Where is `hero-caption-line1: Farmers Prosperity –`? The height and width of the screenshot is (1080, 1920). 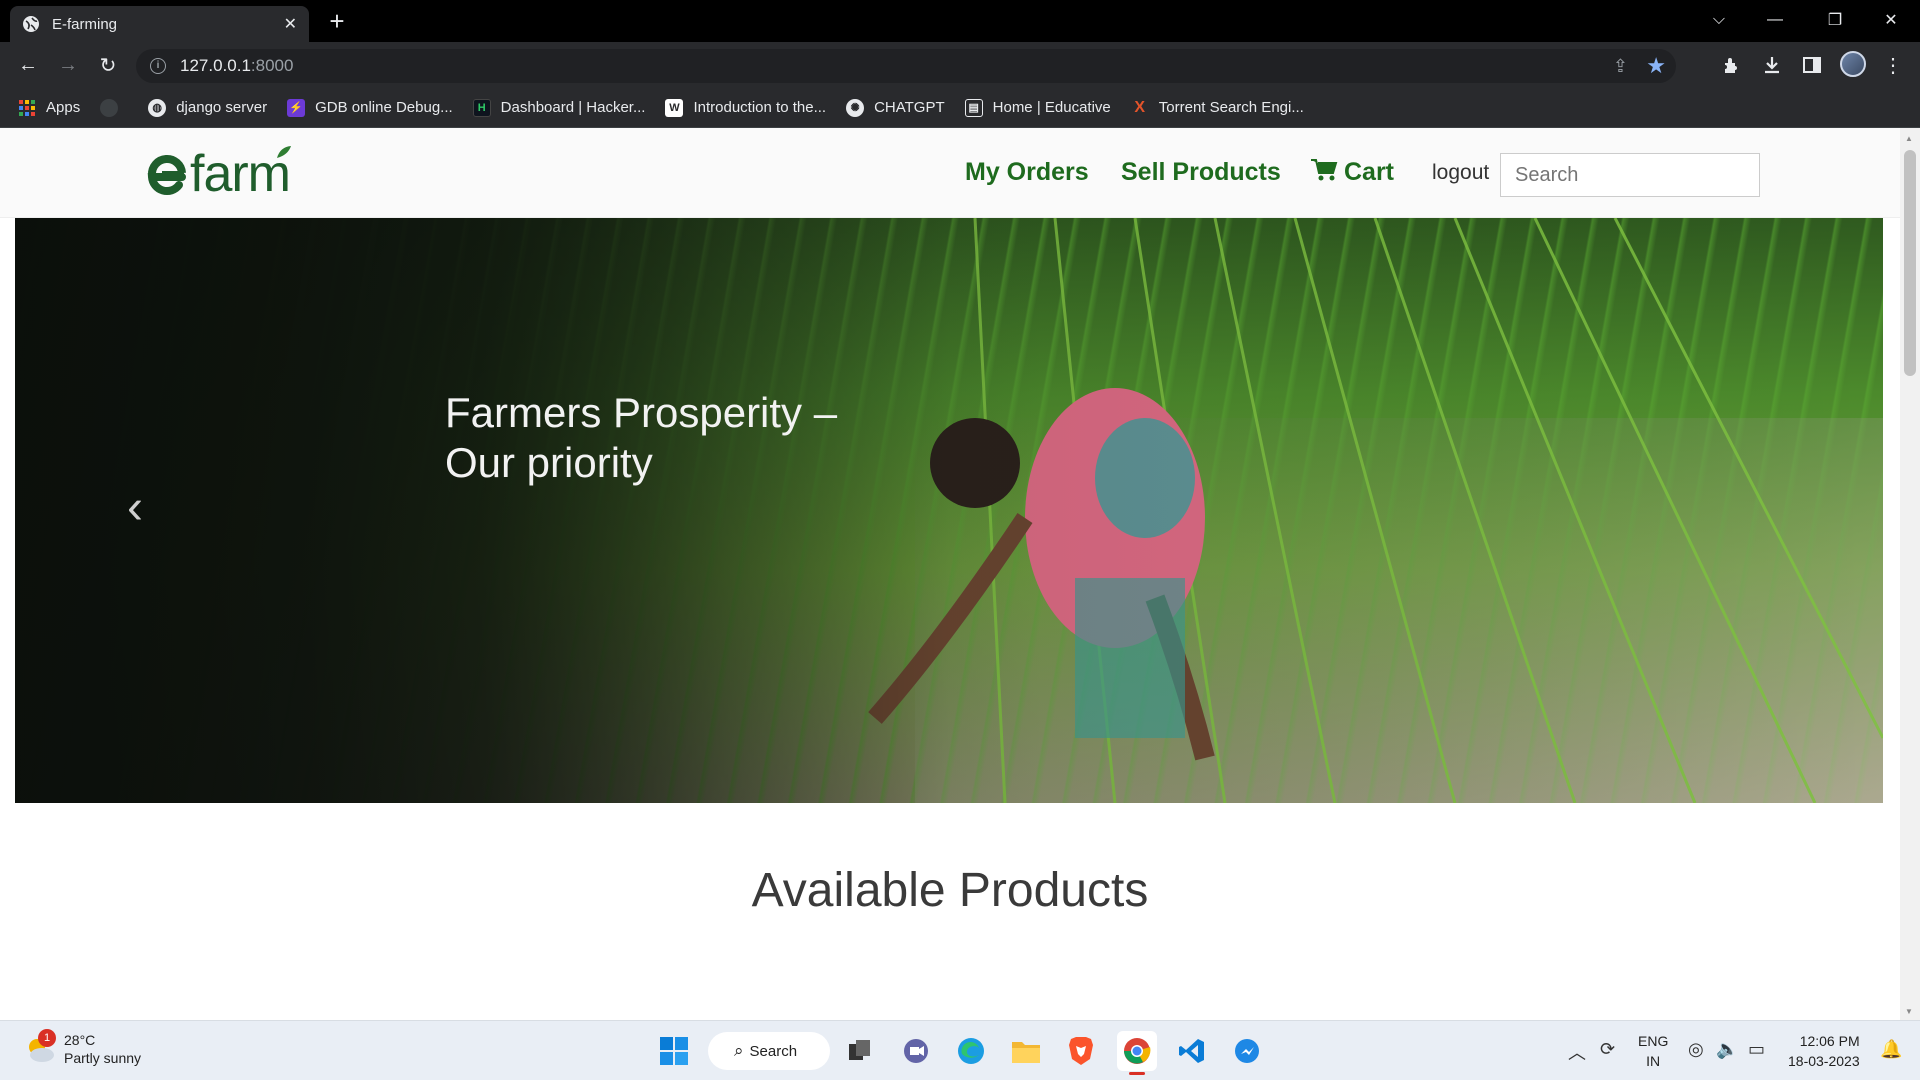
hero-caption-line1: Farmers Prosperity – is located at coordinates (641, 412).